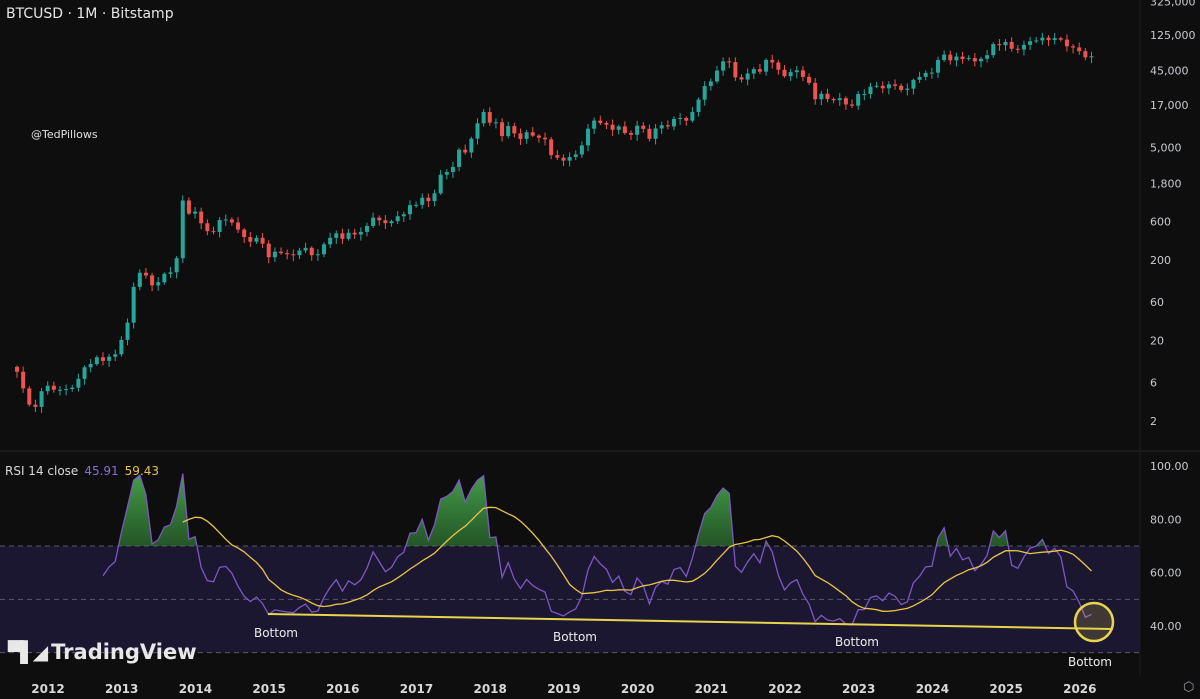  I want to click on tradingview-logo: ▀▌◢ TradingView, so click(102, 652).